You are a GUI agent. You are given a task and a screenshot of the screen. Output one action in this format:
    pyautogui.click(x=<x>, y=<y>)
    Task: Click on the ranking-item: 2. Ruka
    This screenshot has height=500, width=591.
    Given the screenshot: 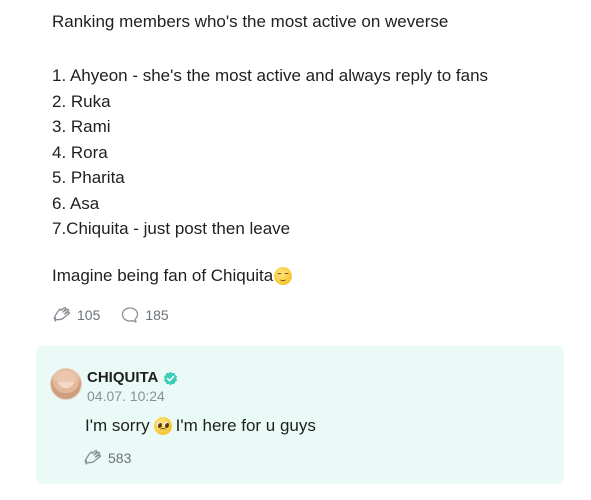 What is the action you would take?
    pyautogui.click(x=81, y=101)
    